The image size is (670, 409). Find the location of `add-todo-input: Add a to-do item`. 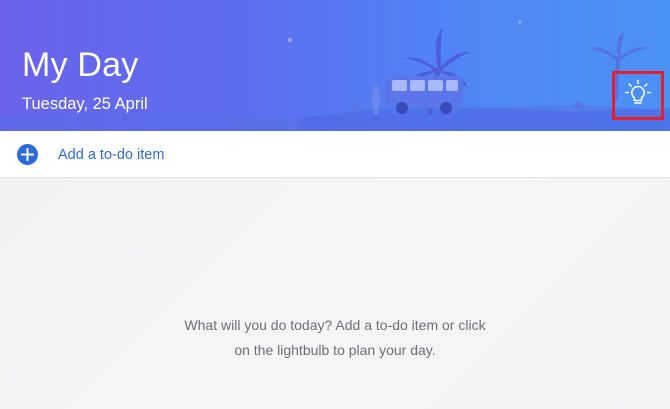

add-todo-input: Add a to-do item is located at coordinates (111, 155).